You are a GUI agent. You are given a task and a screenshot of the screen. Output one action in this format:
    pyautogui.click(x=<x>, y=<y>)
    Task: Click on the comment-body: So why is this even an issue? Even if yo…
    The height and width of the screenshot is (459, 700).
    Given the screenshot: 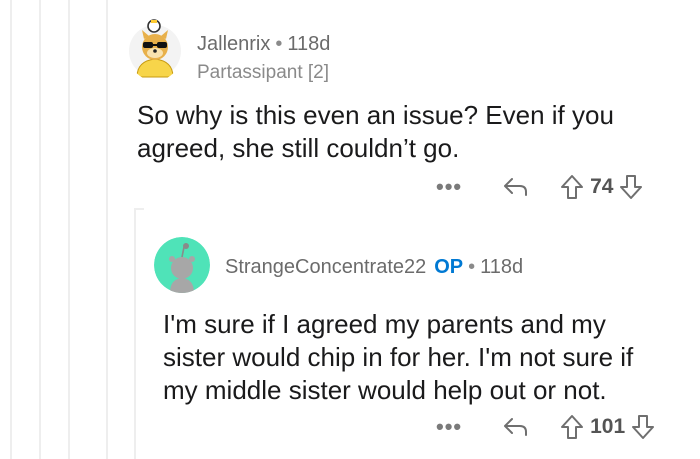 What is the action you would take?
    pyautogui.click(x=375, y=131)
    